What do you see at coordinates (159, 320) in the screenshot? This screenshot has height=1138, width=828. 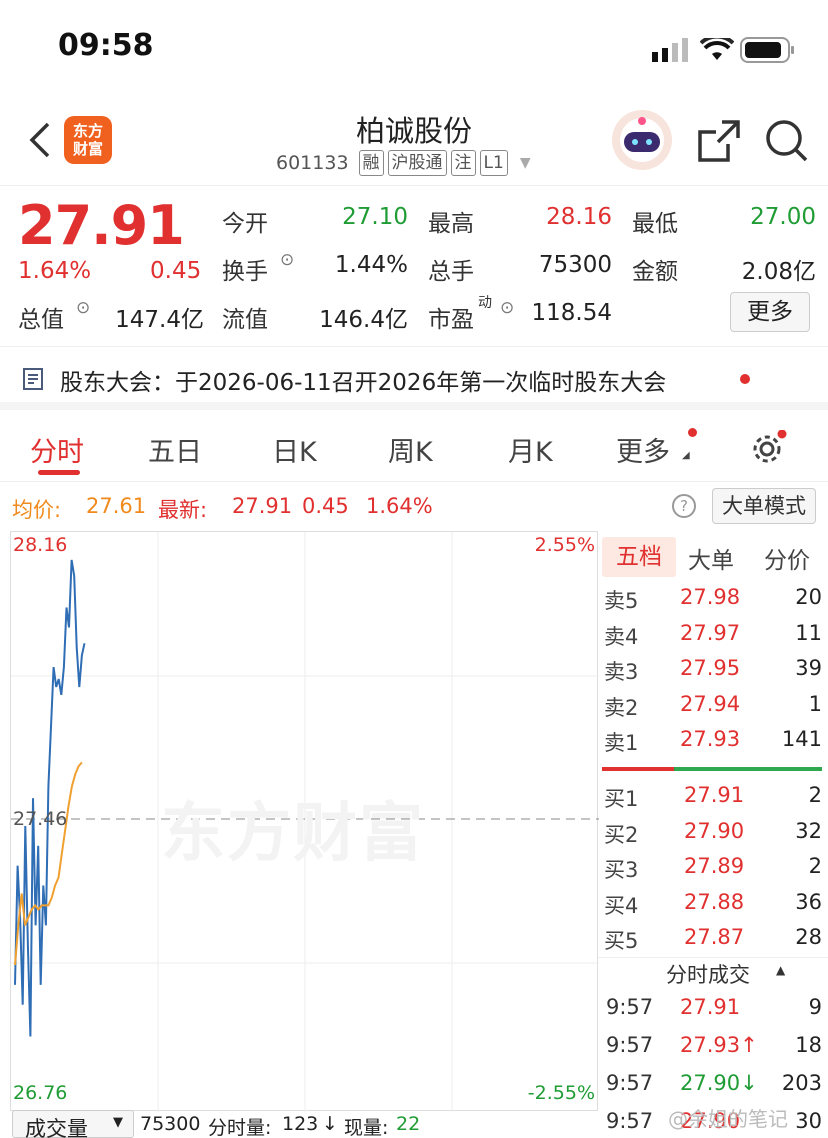 I see `mcap-value: 147.4亿` at bounding box center [159, 320].